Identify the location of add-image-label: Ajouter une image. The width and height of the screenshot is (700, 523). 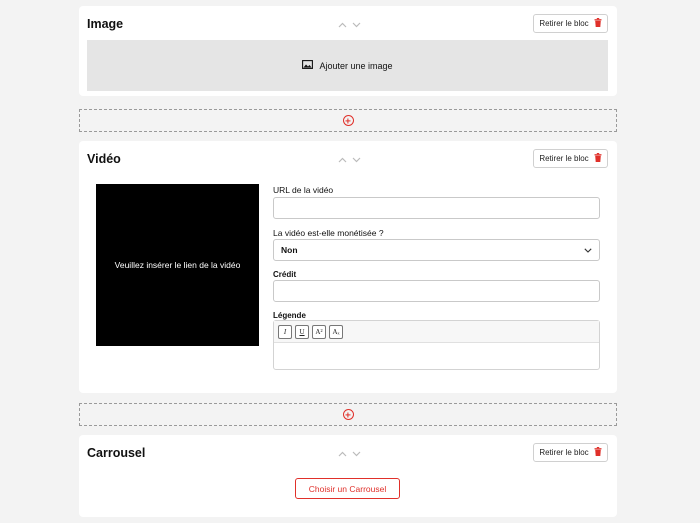
(356, 65).